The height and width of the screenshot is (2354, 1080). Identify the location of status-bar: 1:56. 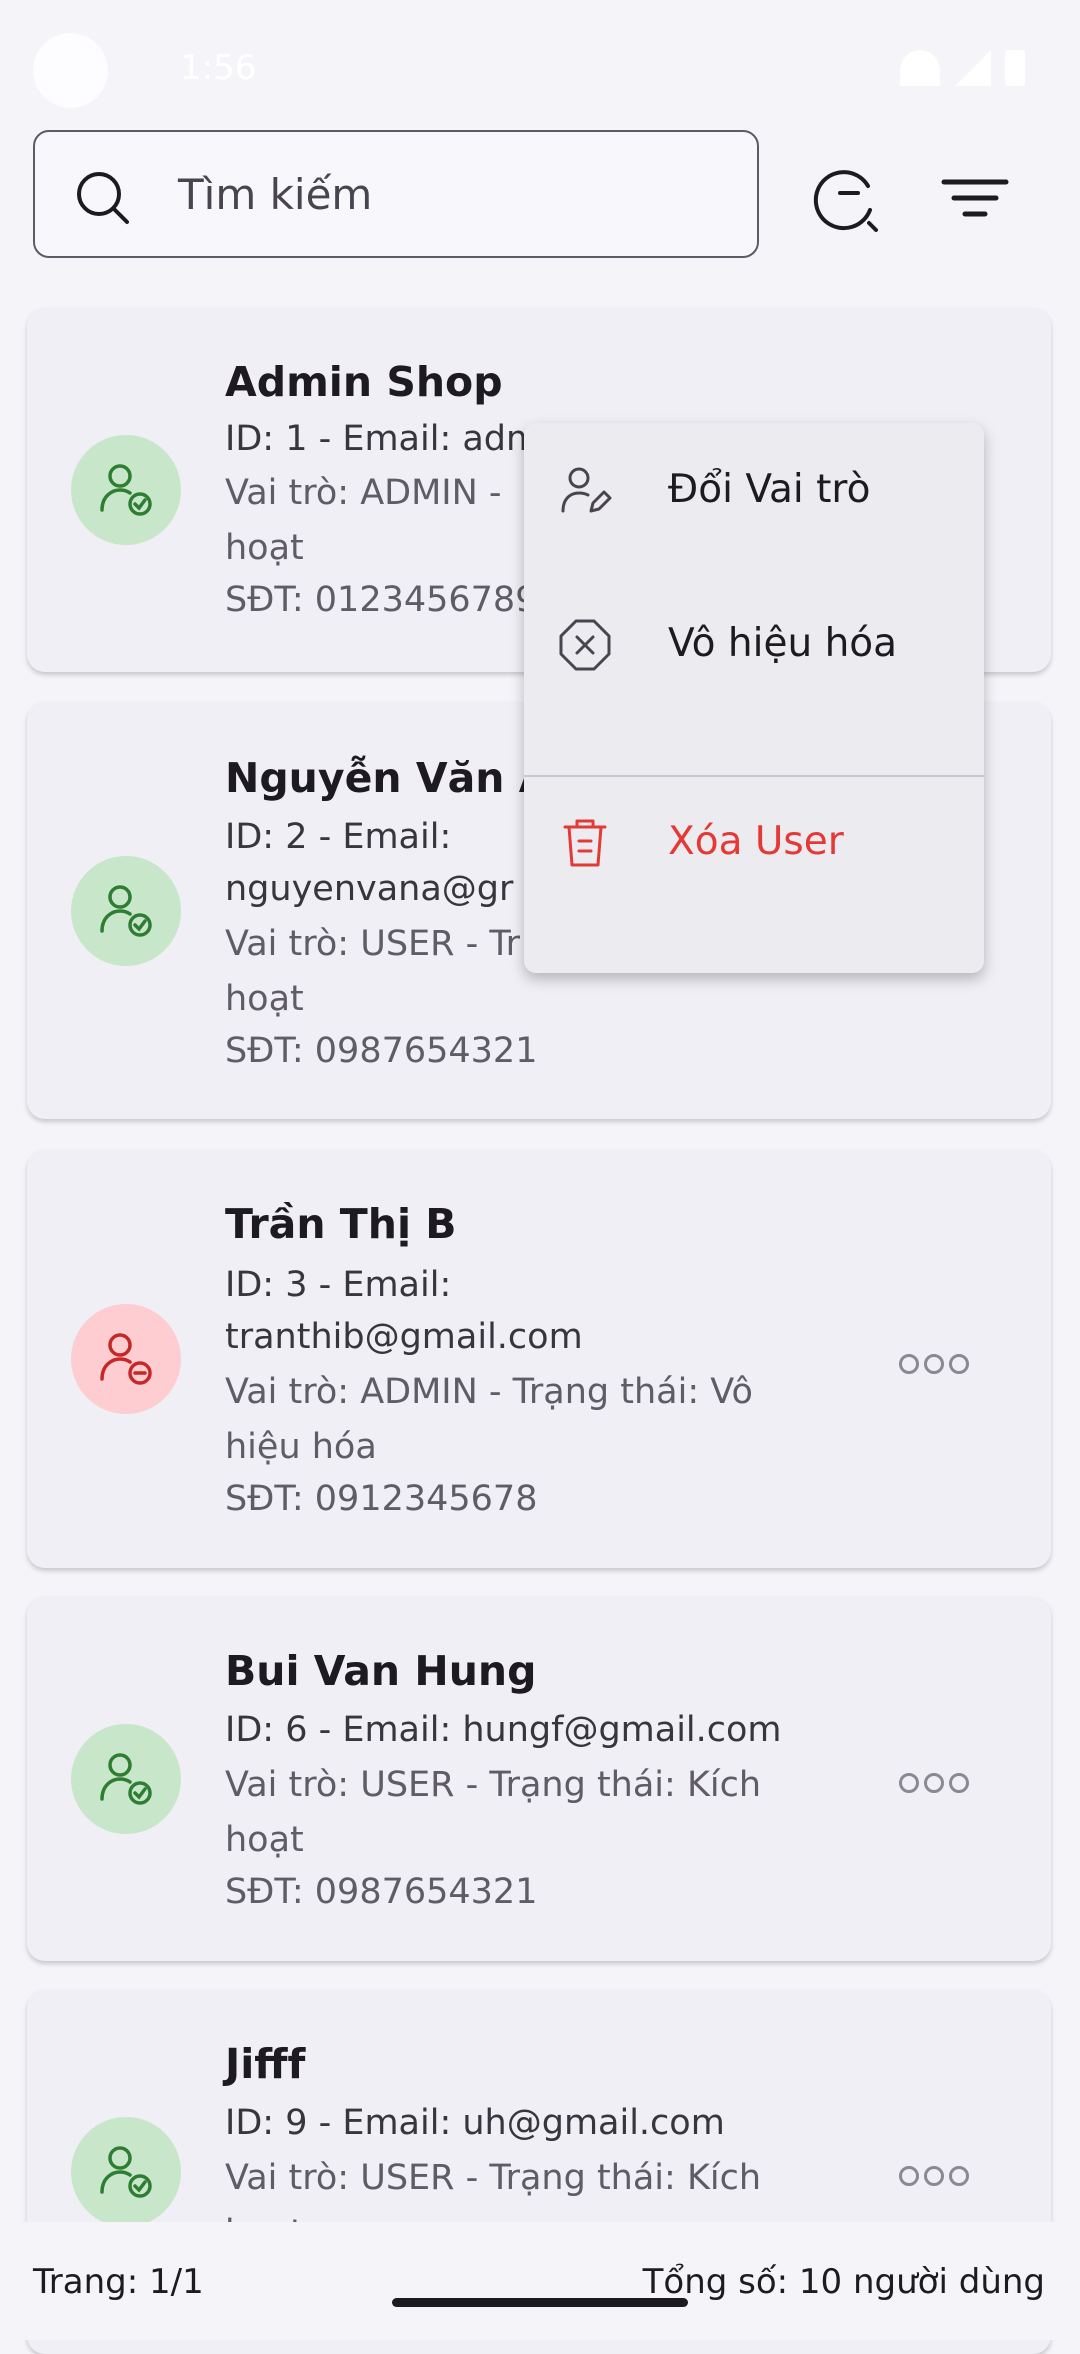
(540, 70).